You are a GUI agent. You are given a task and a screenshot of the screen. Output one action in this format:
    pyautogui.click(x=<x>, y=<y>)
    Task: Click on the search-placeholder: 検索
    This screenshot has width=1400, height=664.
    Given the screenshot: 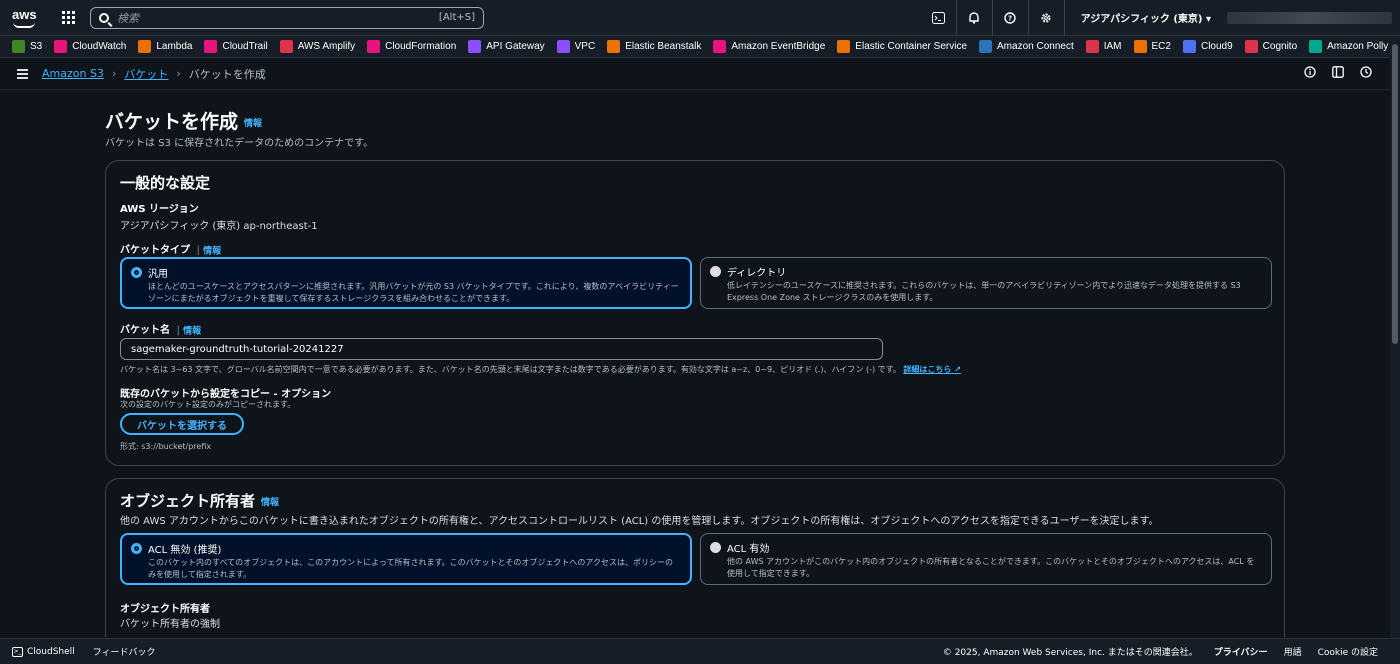 What is the action you would take?
    pyautogui.click(x=128, y=18)
    